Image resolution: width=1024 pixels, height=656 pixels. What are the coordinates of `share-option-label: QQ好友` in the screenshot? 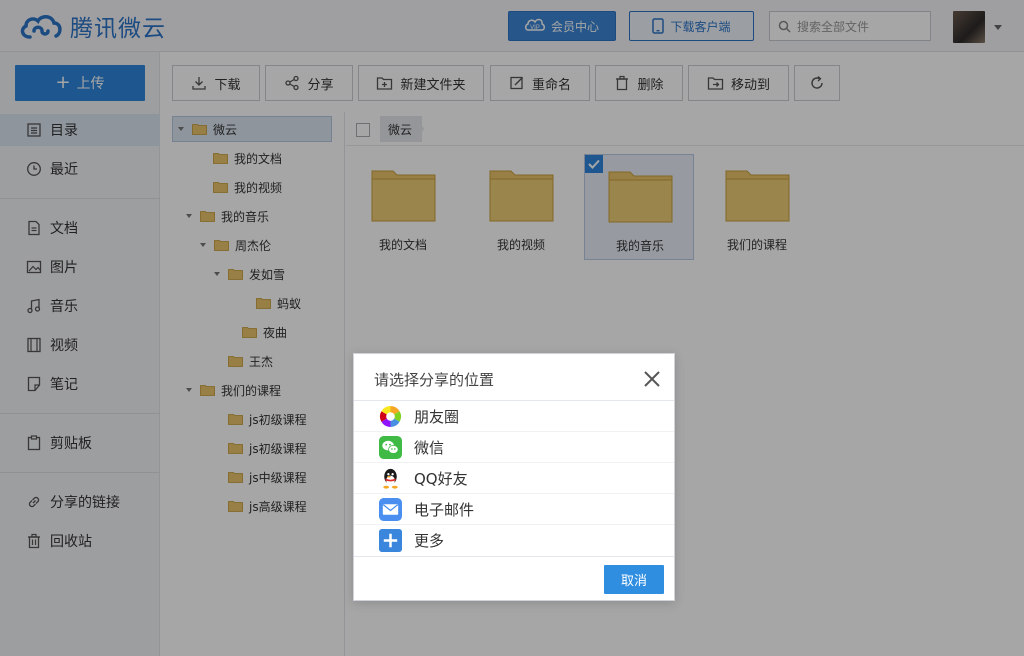 It's located at (441, 478).